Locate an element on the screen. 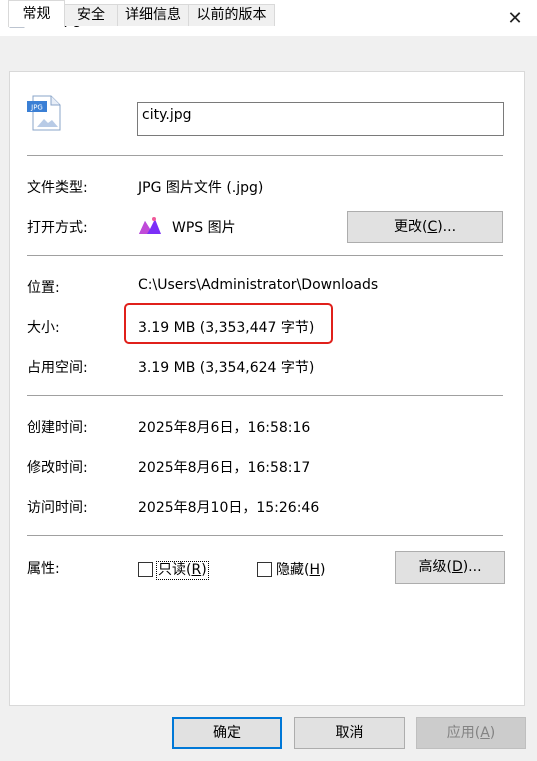 This screenshot has height=761, width=537. location-label: 位置: is located at coordinates (43, 288).